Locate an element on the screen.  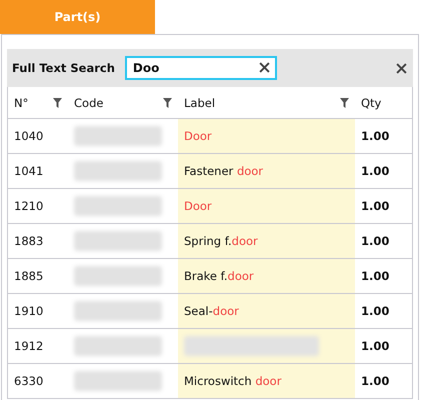
table-cell: Spring f.door is located at coordinates (221, 241).